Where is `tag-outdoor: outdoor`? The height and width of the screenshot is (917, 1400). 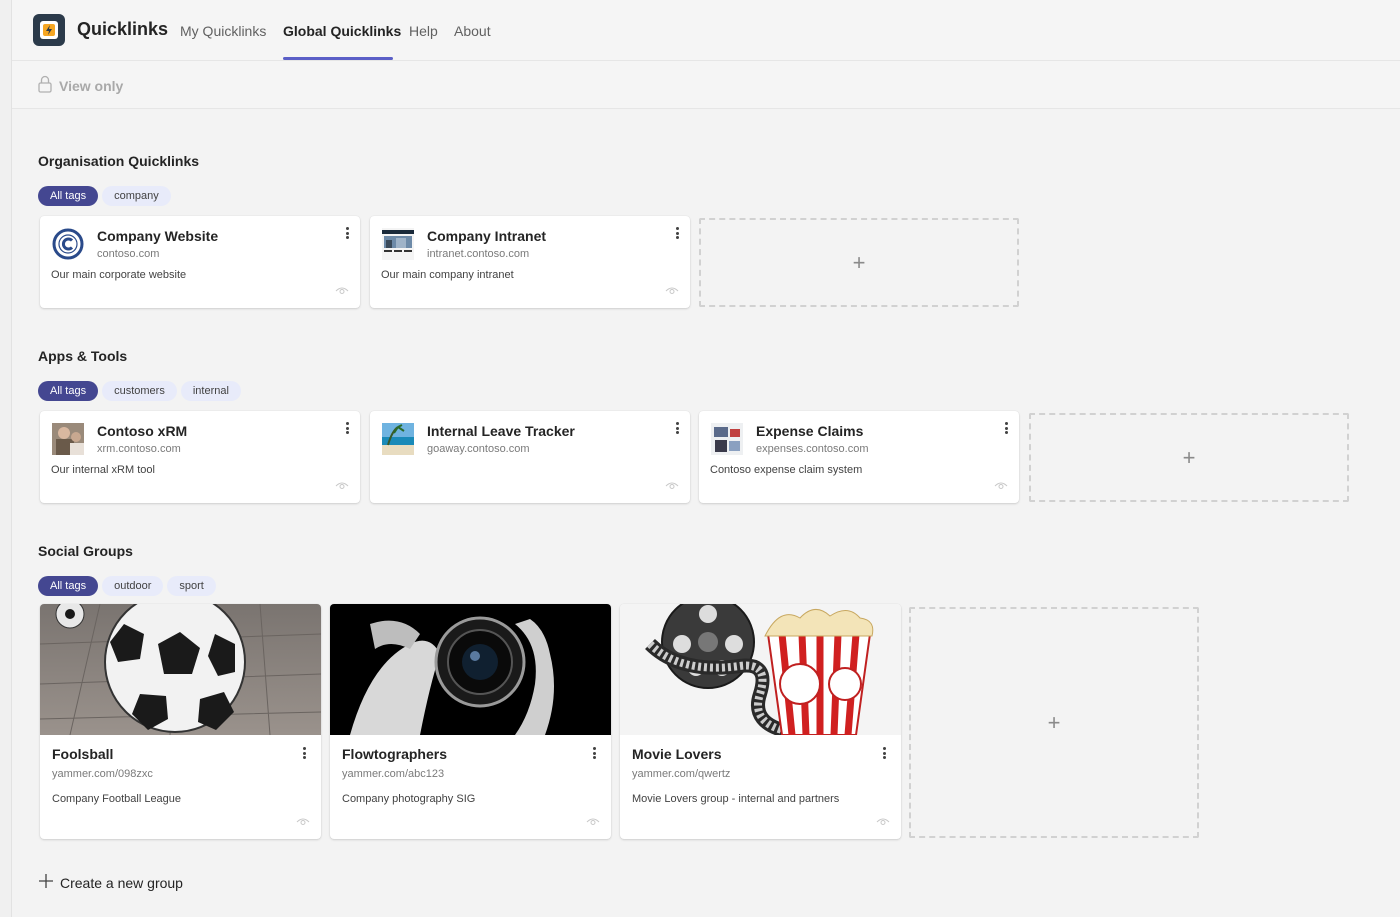 tag-outdoor: outdoor is located at coordinates (133, 586).